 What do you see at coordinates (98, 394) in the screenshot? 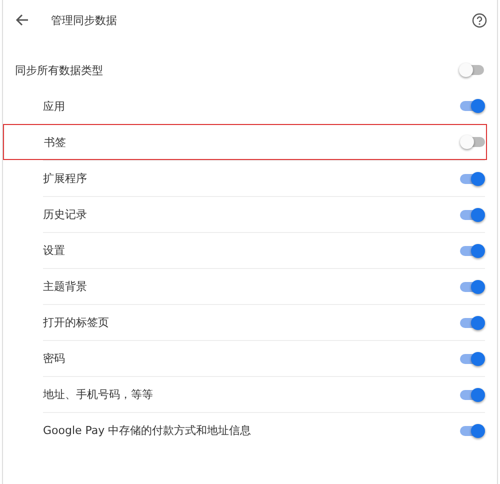
I see `setting-label: 地址、手机号码，等等` at bounding box center [98, 394].